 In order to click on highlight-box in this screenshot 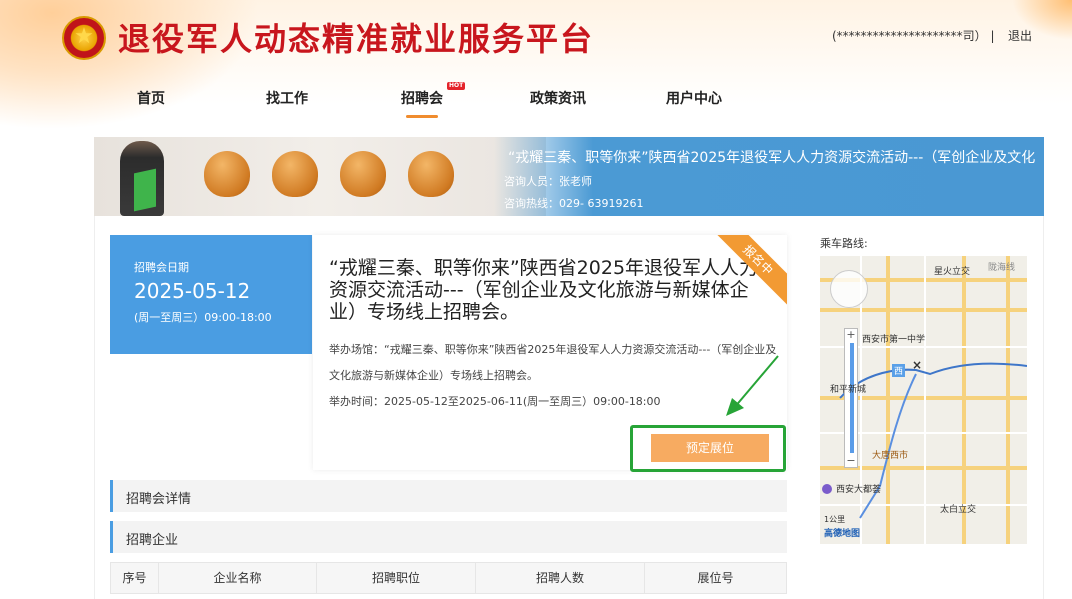, I will do `click(708, 448)`.